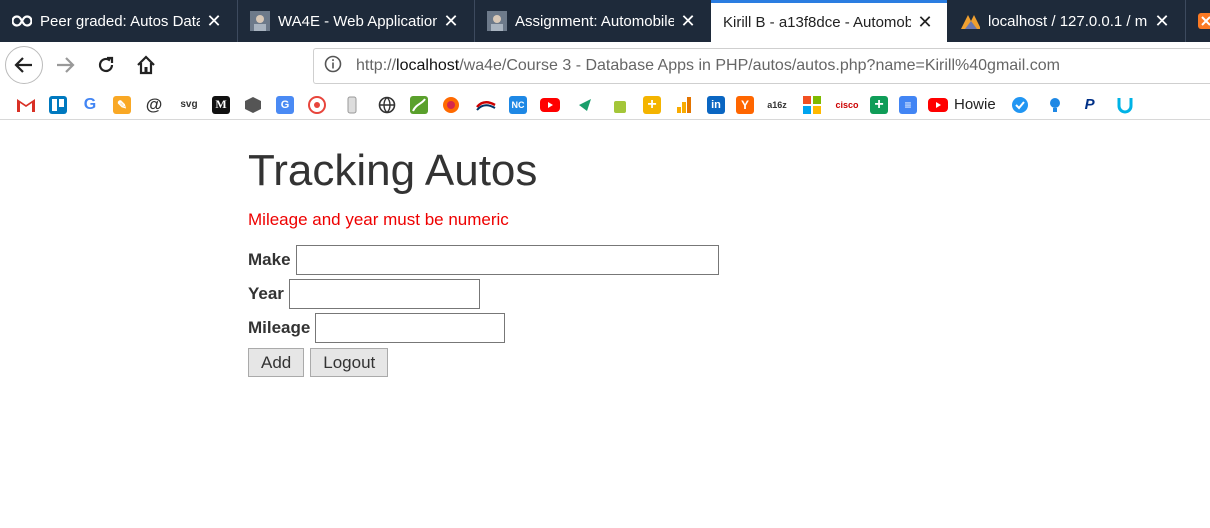 This screenshot has width=1210, height=528. I want to click on tab-title: Kirill B - a13f8dce - Automobile Tracker, so click(817, 22).